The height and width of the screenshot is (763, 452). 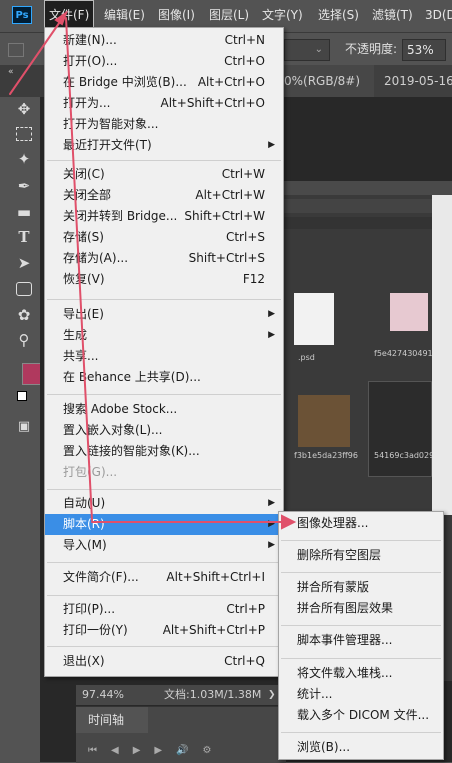 What do you see at coordinates (79, 269) in the screenshot?
I see `annotation-arrow-script-shaft` at bounding box center [79, 269].